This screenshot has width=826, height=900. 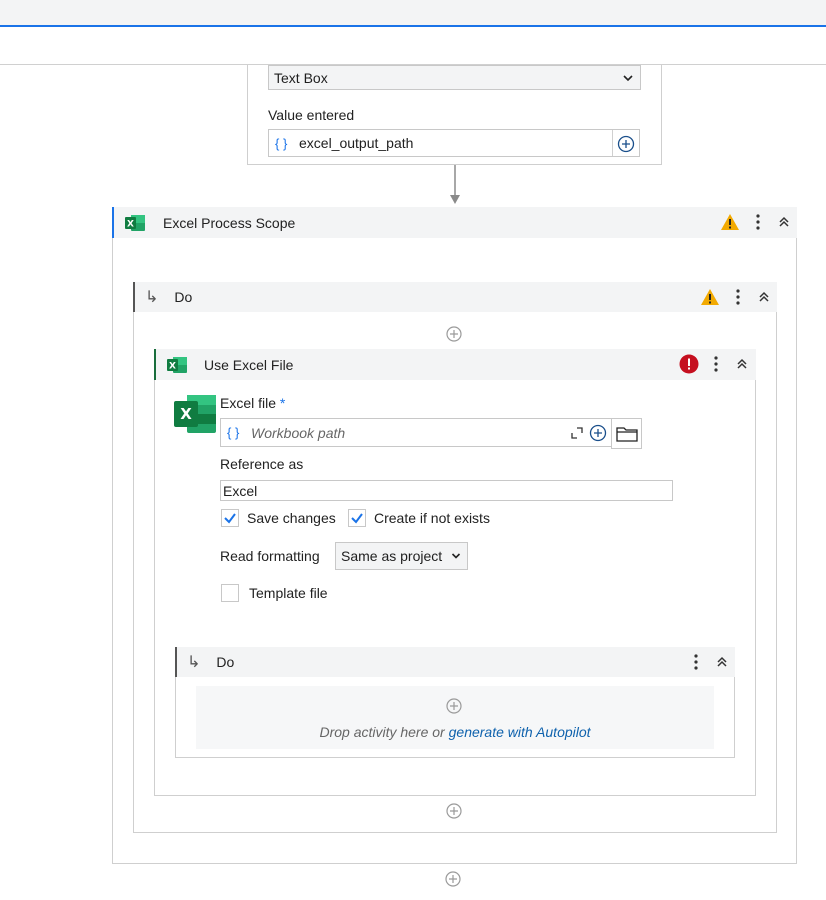 What do you see at coordinates (520, 732) in the screenshot?
I see `generate-with-autopilot-link: generate with Autopilot` at bounding box center [520, 732].